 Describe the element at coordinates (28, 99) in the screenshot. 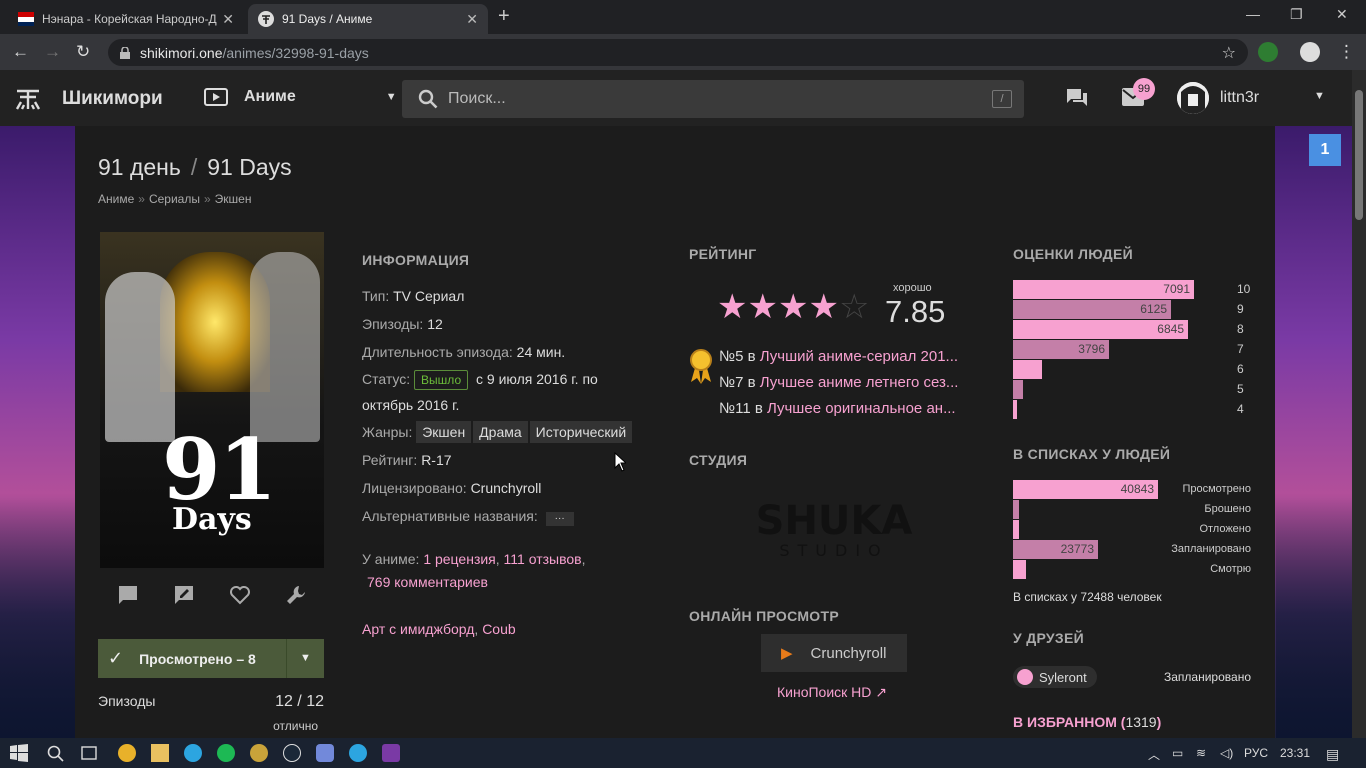

I see `shikimori-logo-icon` at that location.